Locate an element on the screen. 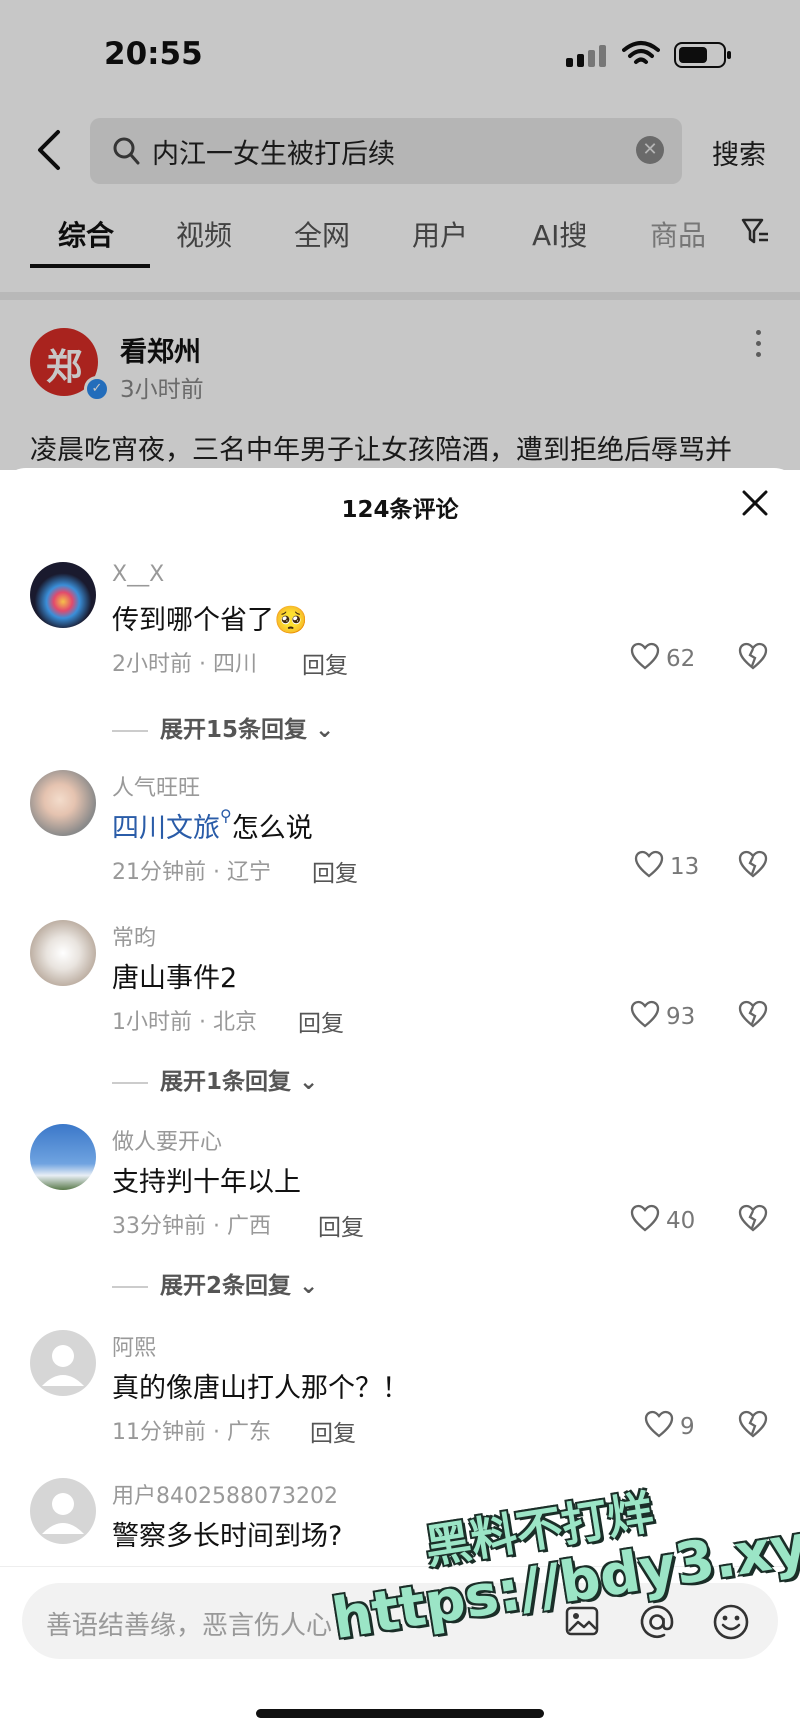 This screenshot has width=800, height=1733. pleading-face-emoji: 🥺 is located at coordinates (291, 620).